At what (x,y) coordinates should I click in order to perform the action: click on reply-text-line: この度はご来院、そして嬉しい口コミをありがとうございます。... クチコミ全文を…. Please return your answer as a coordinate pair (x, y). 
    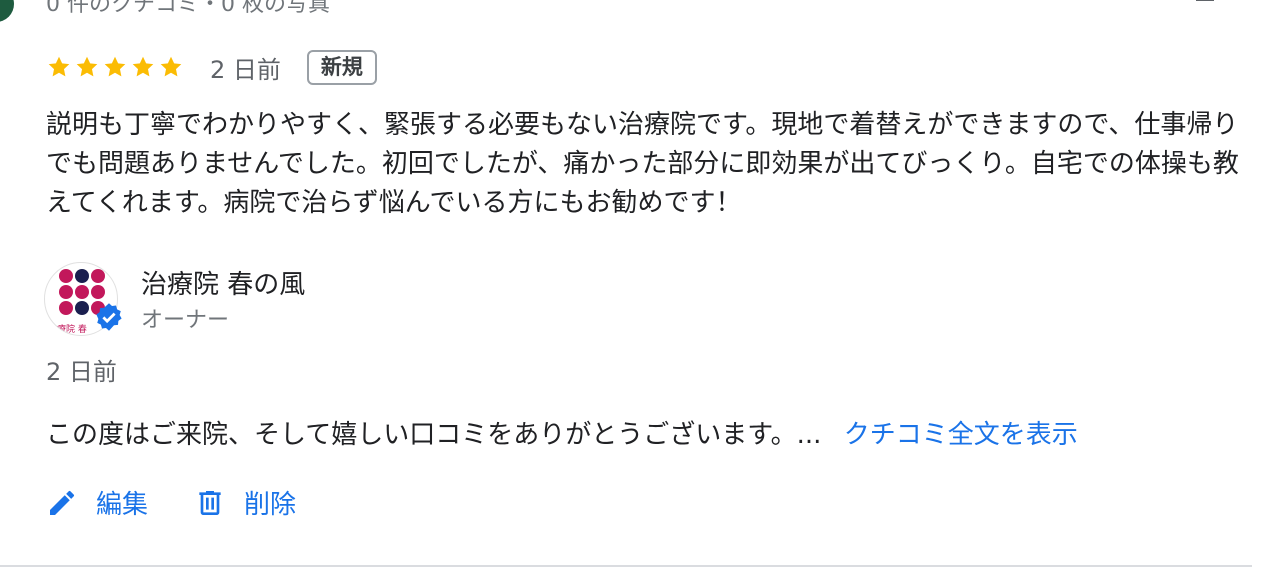
    Looking at the image, I should click on (562, 432).